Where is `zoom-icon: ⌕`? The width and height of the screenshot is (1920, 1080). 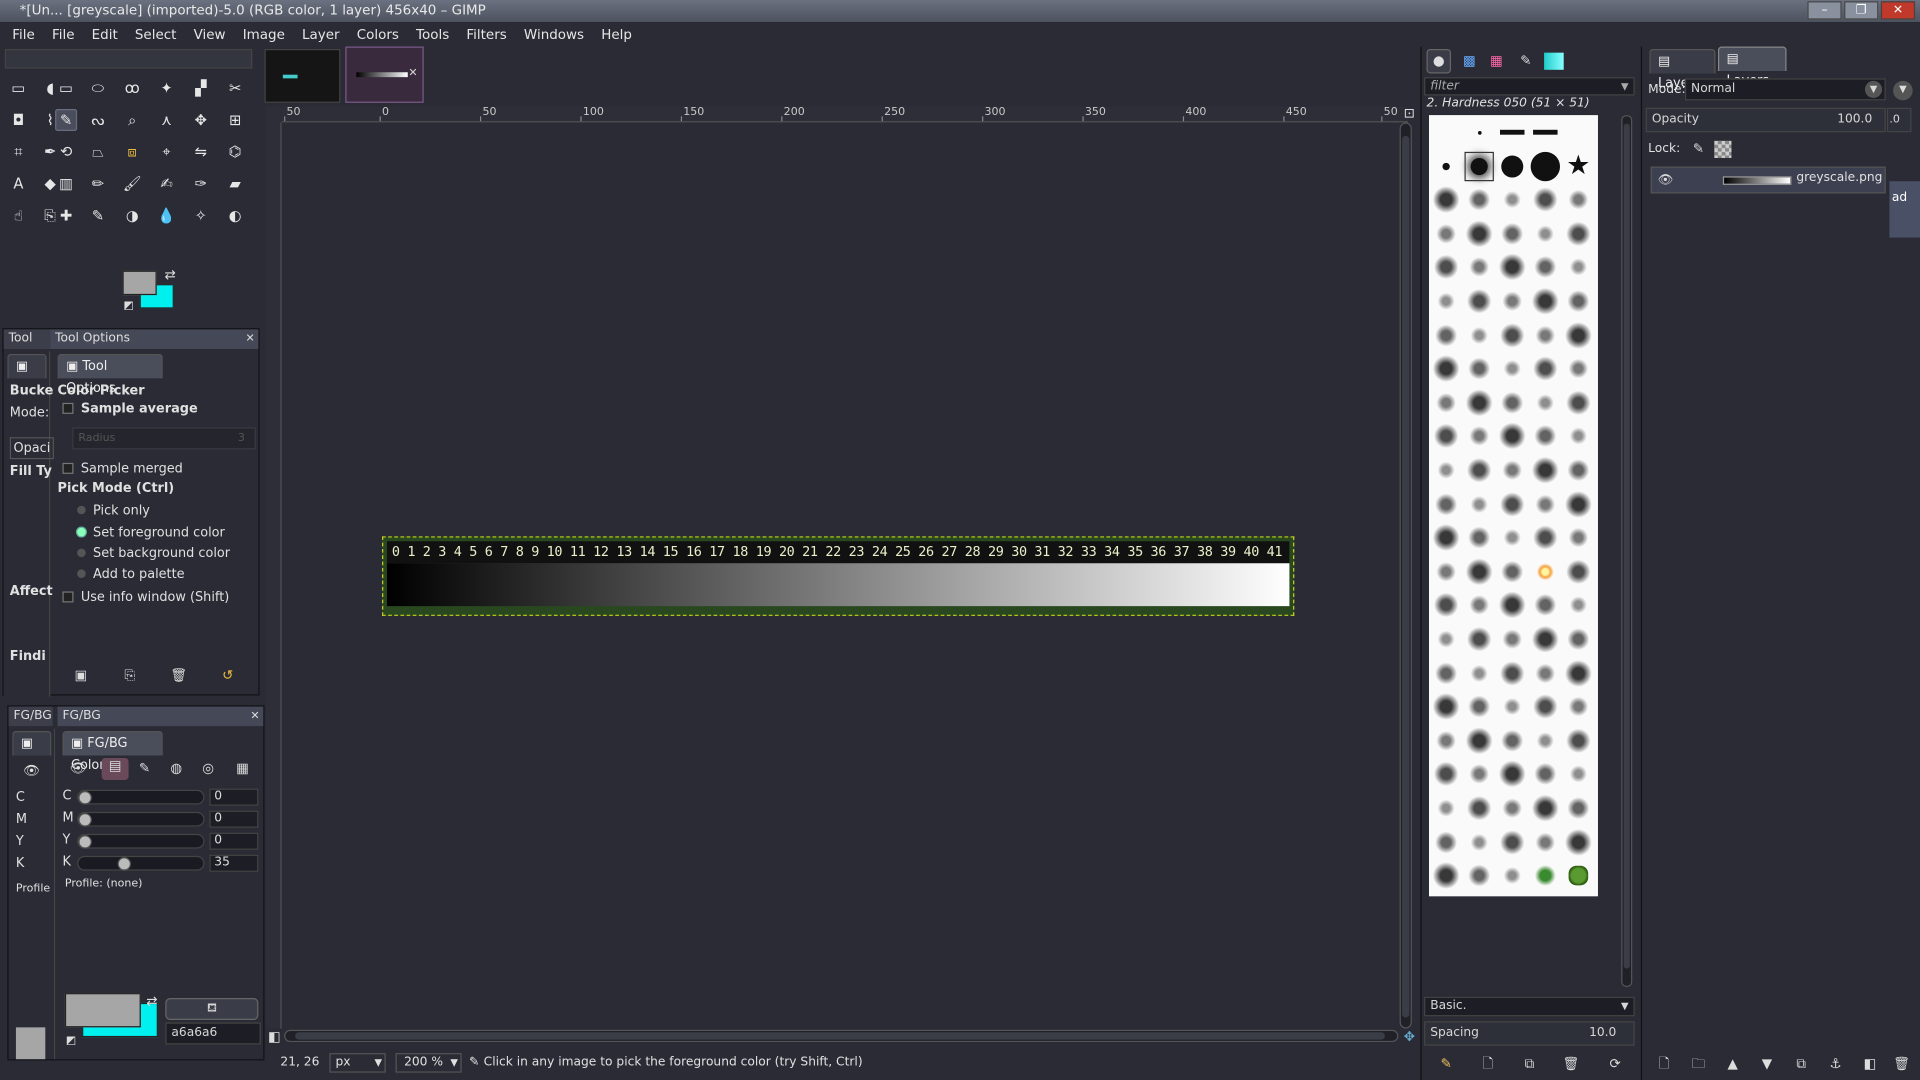 zoom-icon: ⌕ is located at coordinates (132, 120).